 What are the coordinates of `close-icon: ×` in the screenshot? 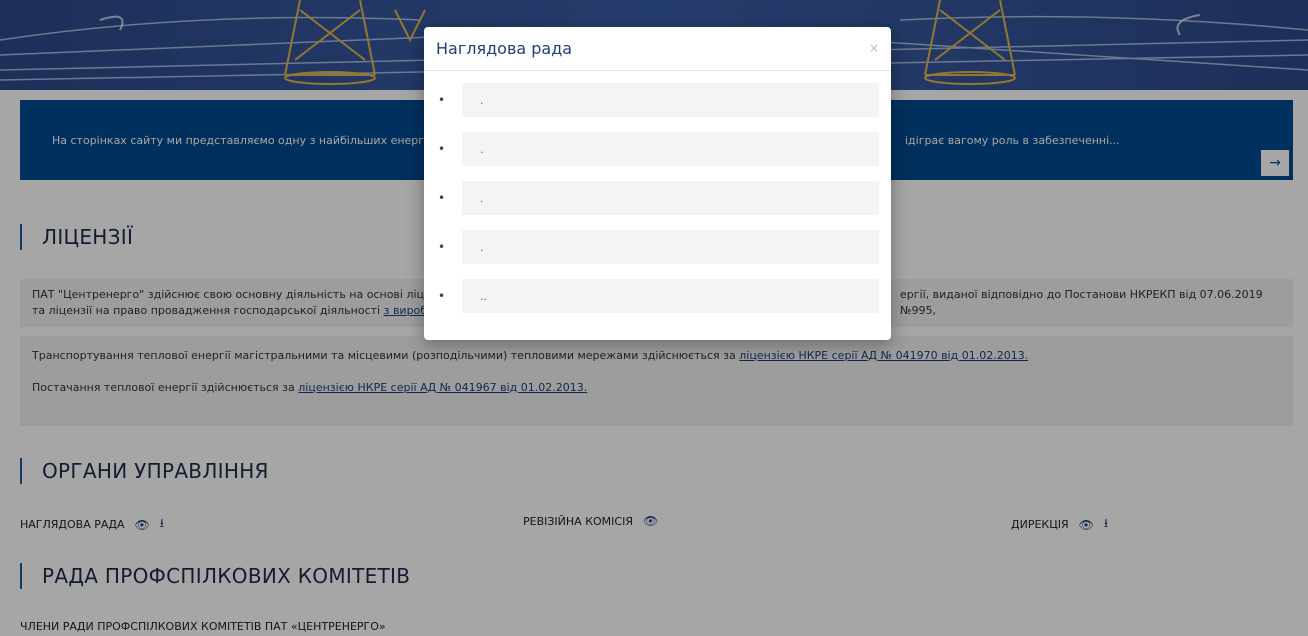 It's located at (874, 48).